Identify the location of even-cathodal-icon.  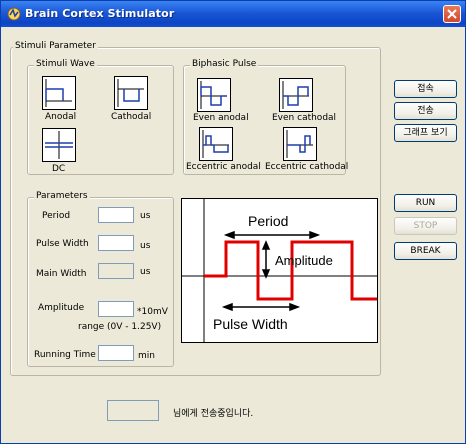
(295, 95).